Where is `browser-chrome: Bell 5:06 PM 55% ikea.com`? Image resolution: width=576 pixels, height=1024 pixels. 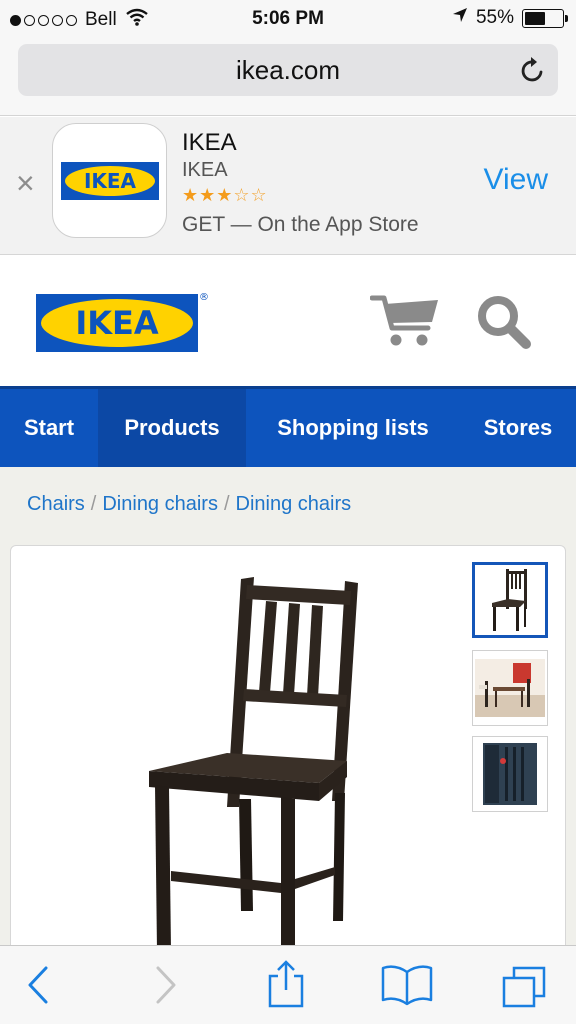
browser-chrome: Bell 5:06 PM 55% ikea.com is located at coordinates (288, 58).